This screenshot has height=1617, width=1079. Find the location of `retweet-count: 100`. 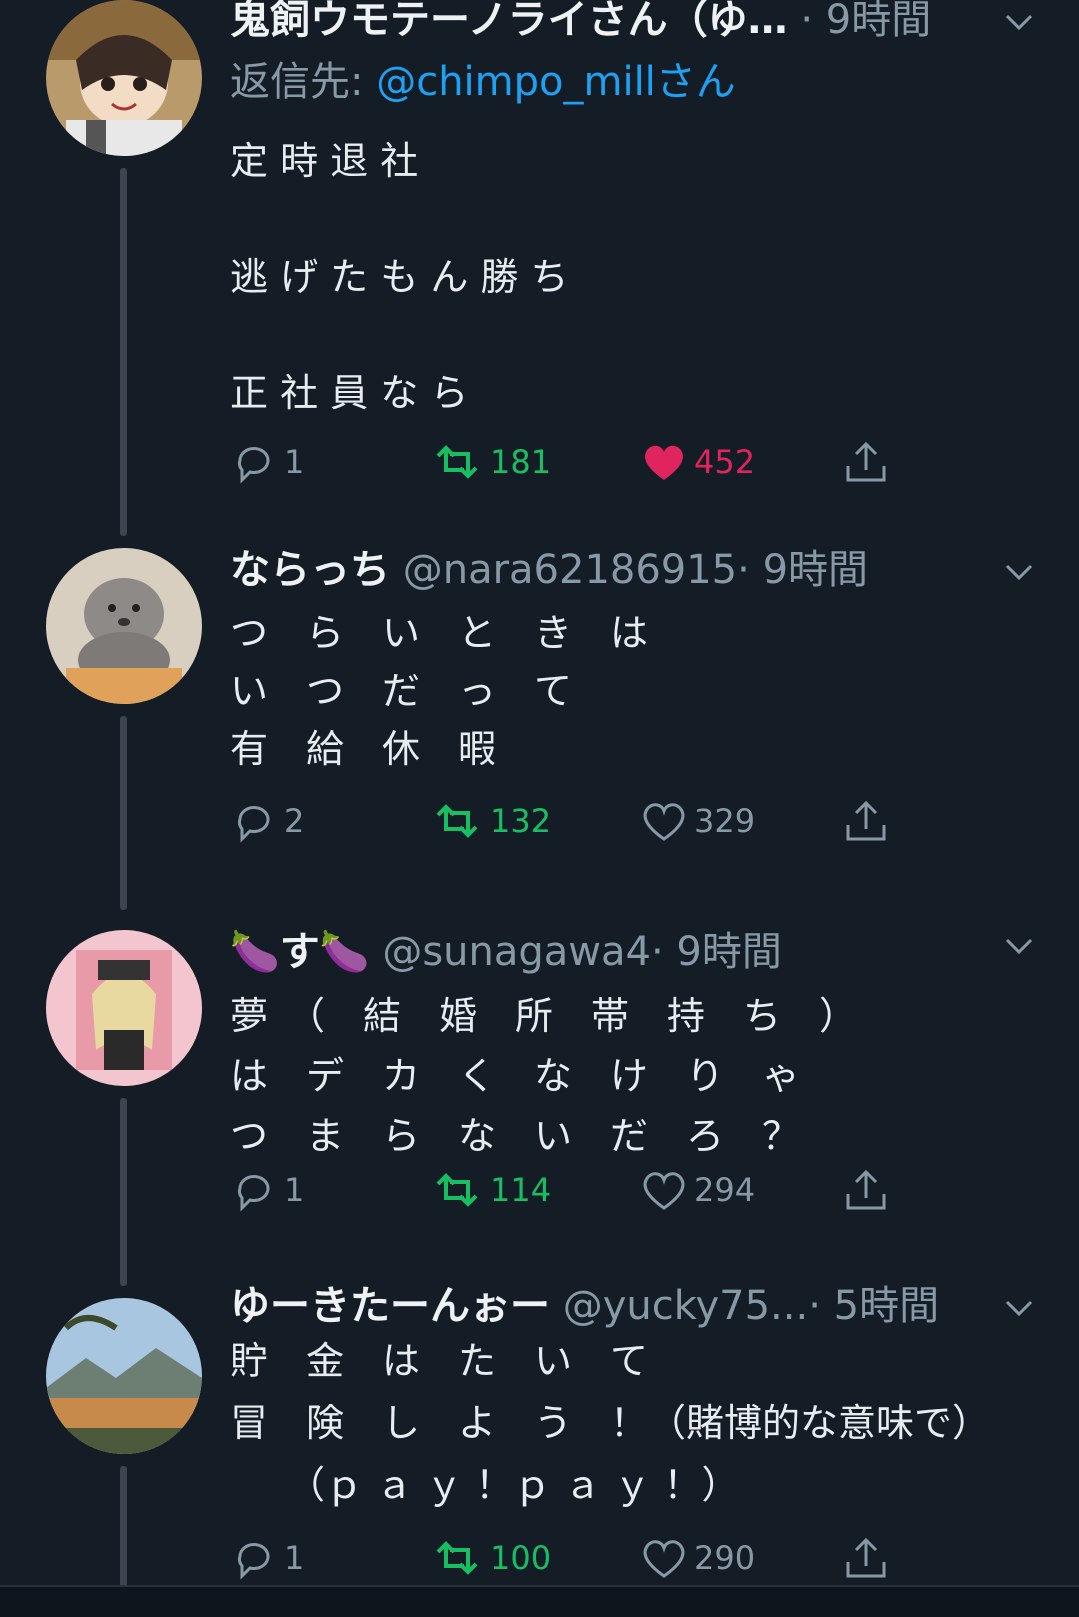

retweet-count: 100 is located at coordinates (521, 1558).